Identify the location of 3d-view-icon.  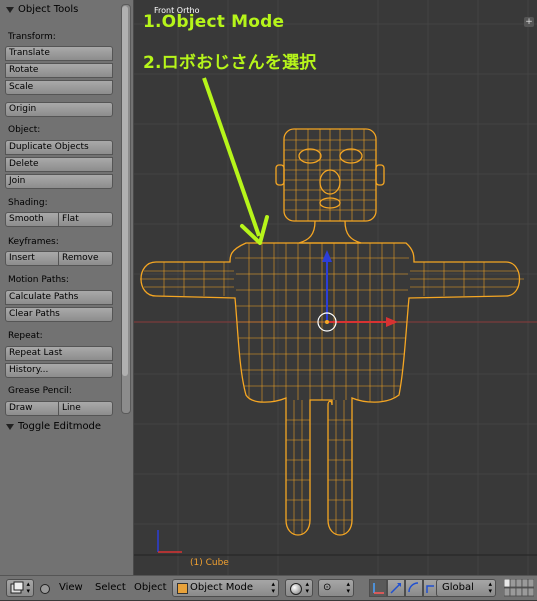
(17, 587).